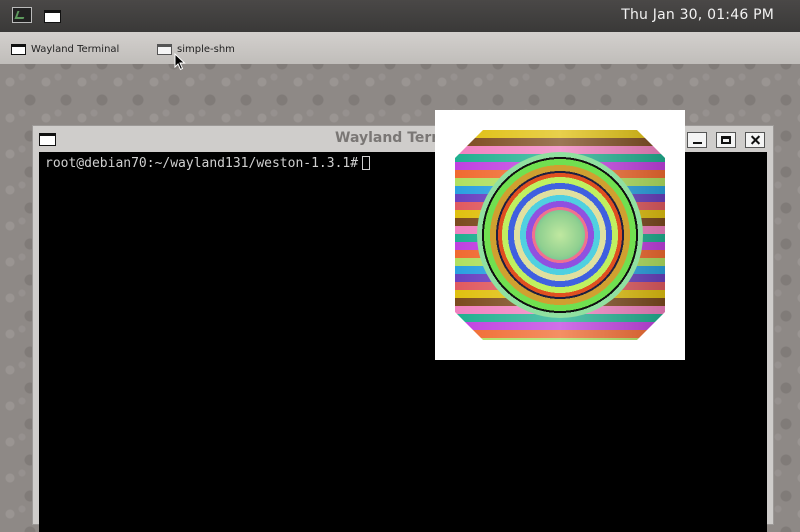 The height and width of the screenshot is (532, 800). I want to click on taskbar: Wayland Terminal simple-shm, so click(400, 48).